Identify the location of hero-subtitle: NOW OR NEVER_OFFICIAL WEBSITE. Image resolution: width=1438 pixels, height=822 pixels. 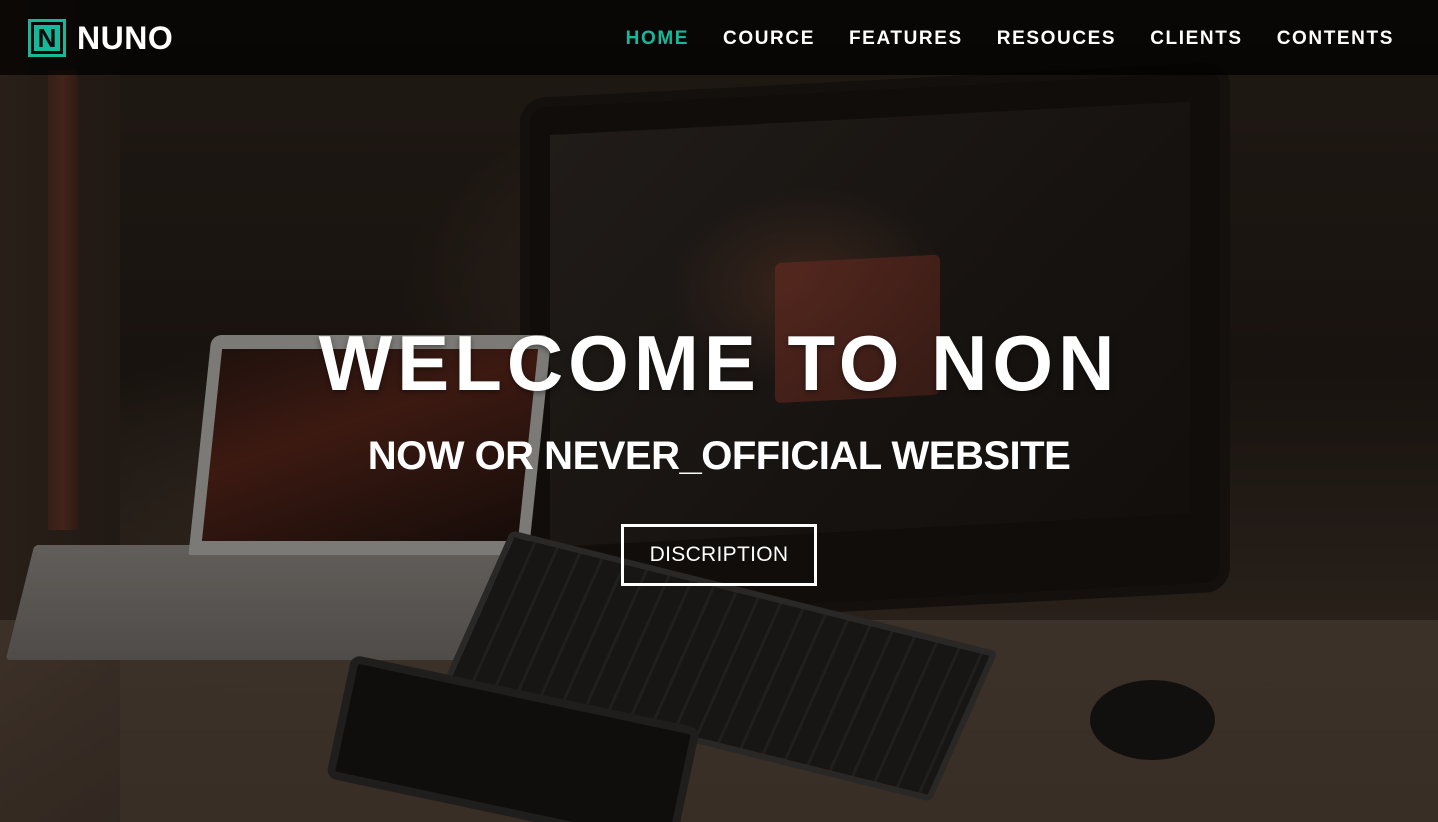
(719, 456).